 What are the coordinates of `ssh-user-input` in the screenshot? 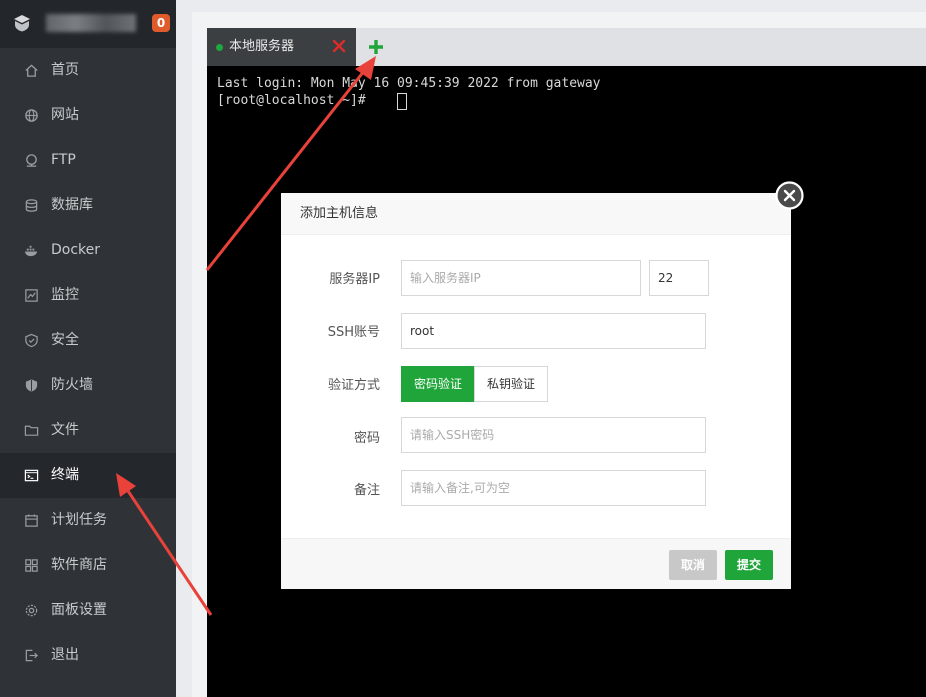 It's located at (553, 331).